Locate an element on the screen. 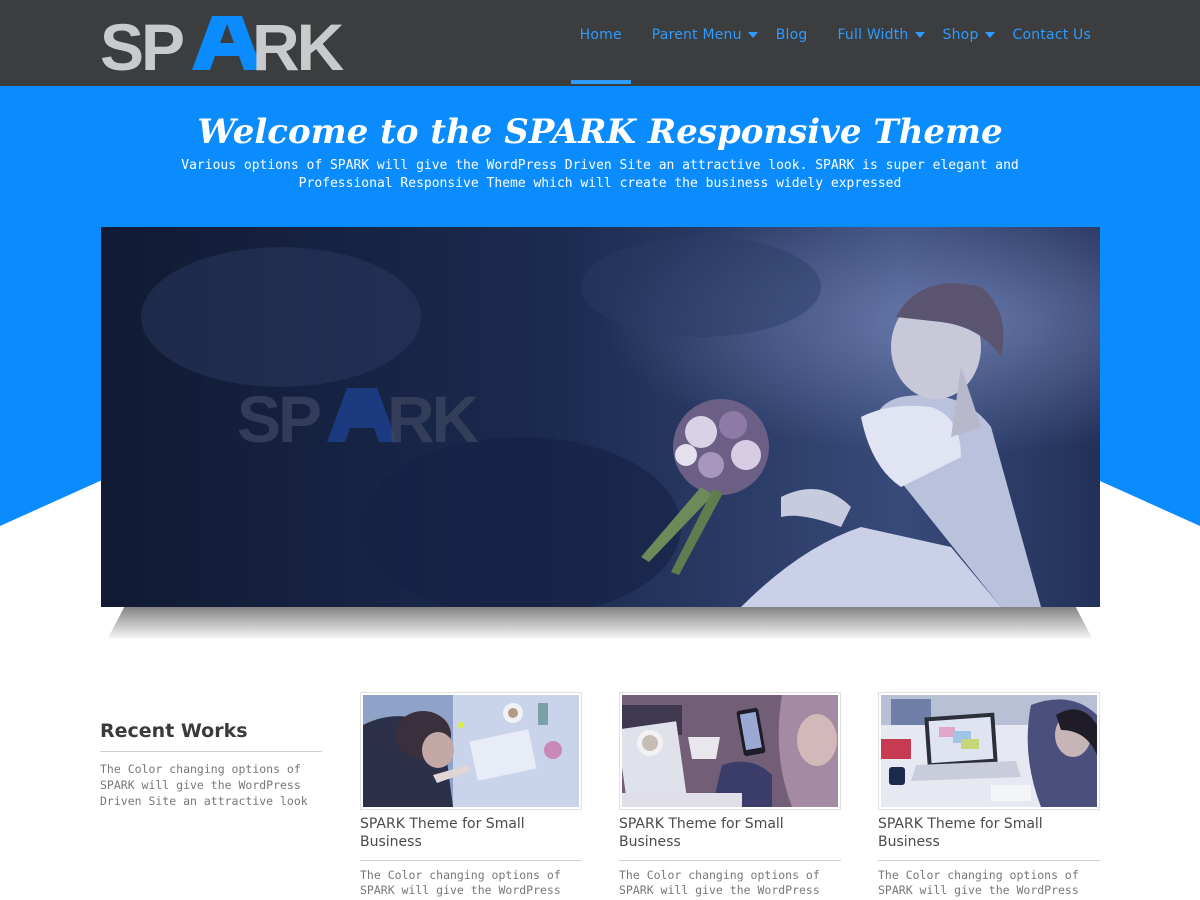 Image resolution: width=1200 pixels, height=900 pixels. hero-title: Welcome to the SPARK Responsive Theme is located at coordinates (600, 132).